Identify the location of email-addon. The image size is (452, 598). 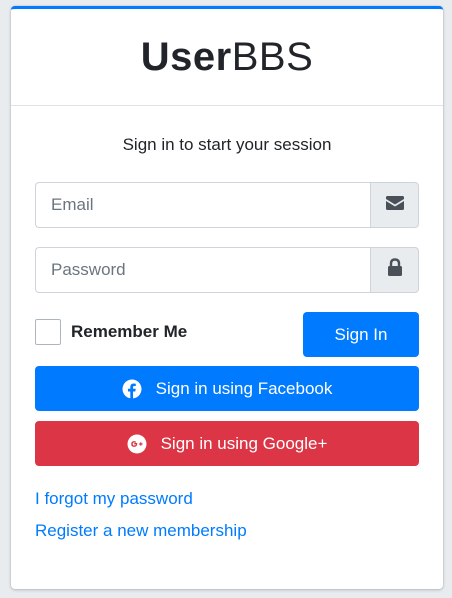
(394, 205).